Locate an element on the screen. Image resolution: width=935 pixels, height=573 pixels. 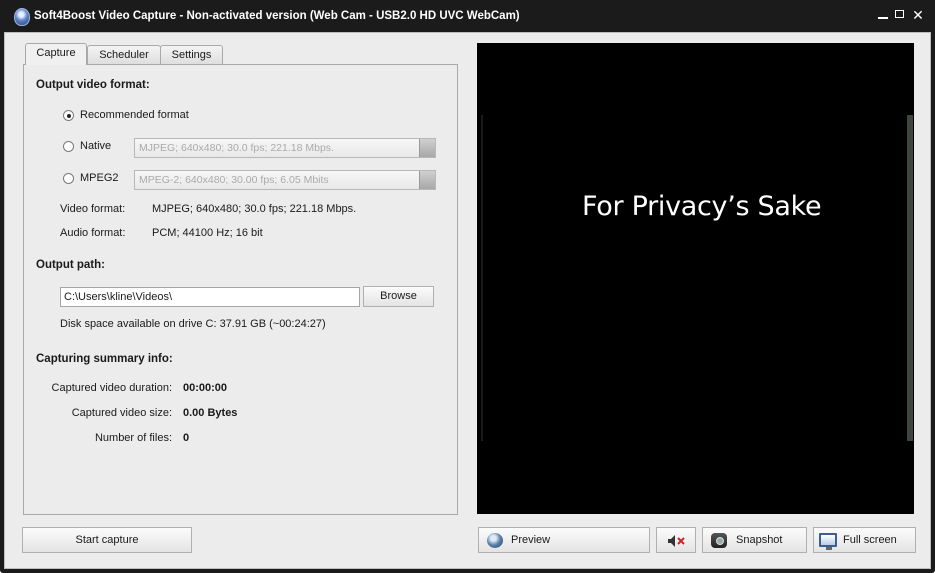
browse-button: Browse is located at coordinates (398, 296).